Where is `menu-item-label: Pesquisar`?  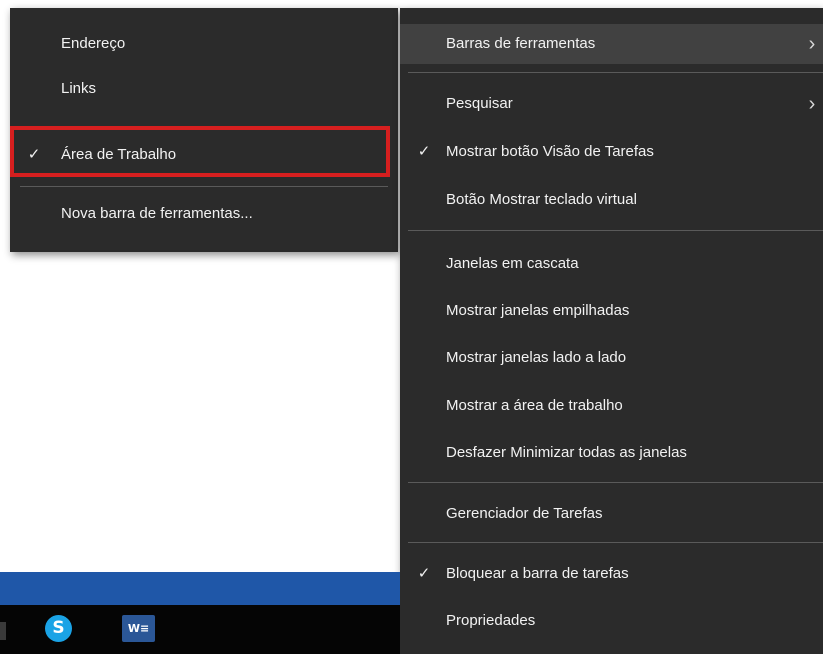 menu-item-label: Pesquisar is located at coordinates (479, 103).